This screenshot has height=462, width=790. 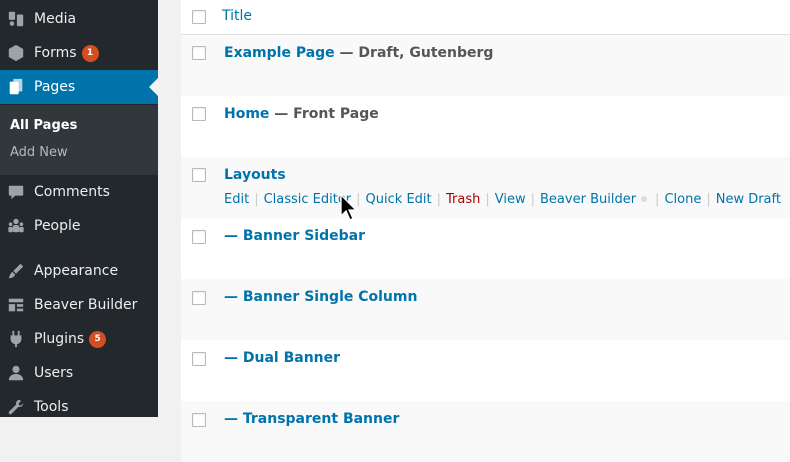 I want to click on sidebar-item-comments: Comments, so click(x=79, y=192).